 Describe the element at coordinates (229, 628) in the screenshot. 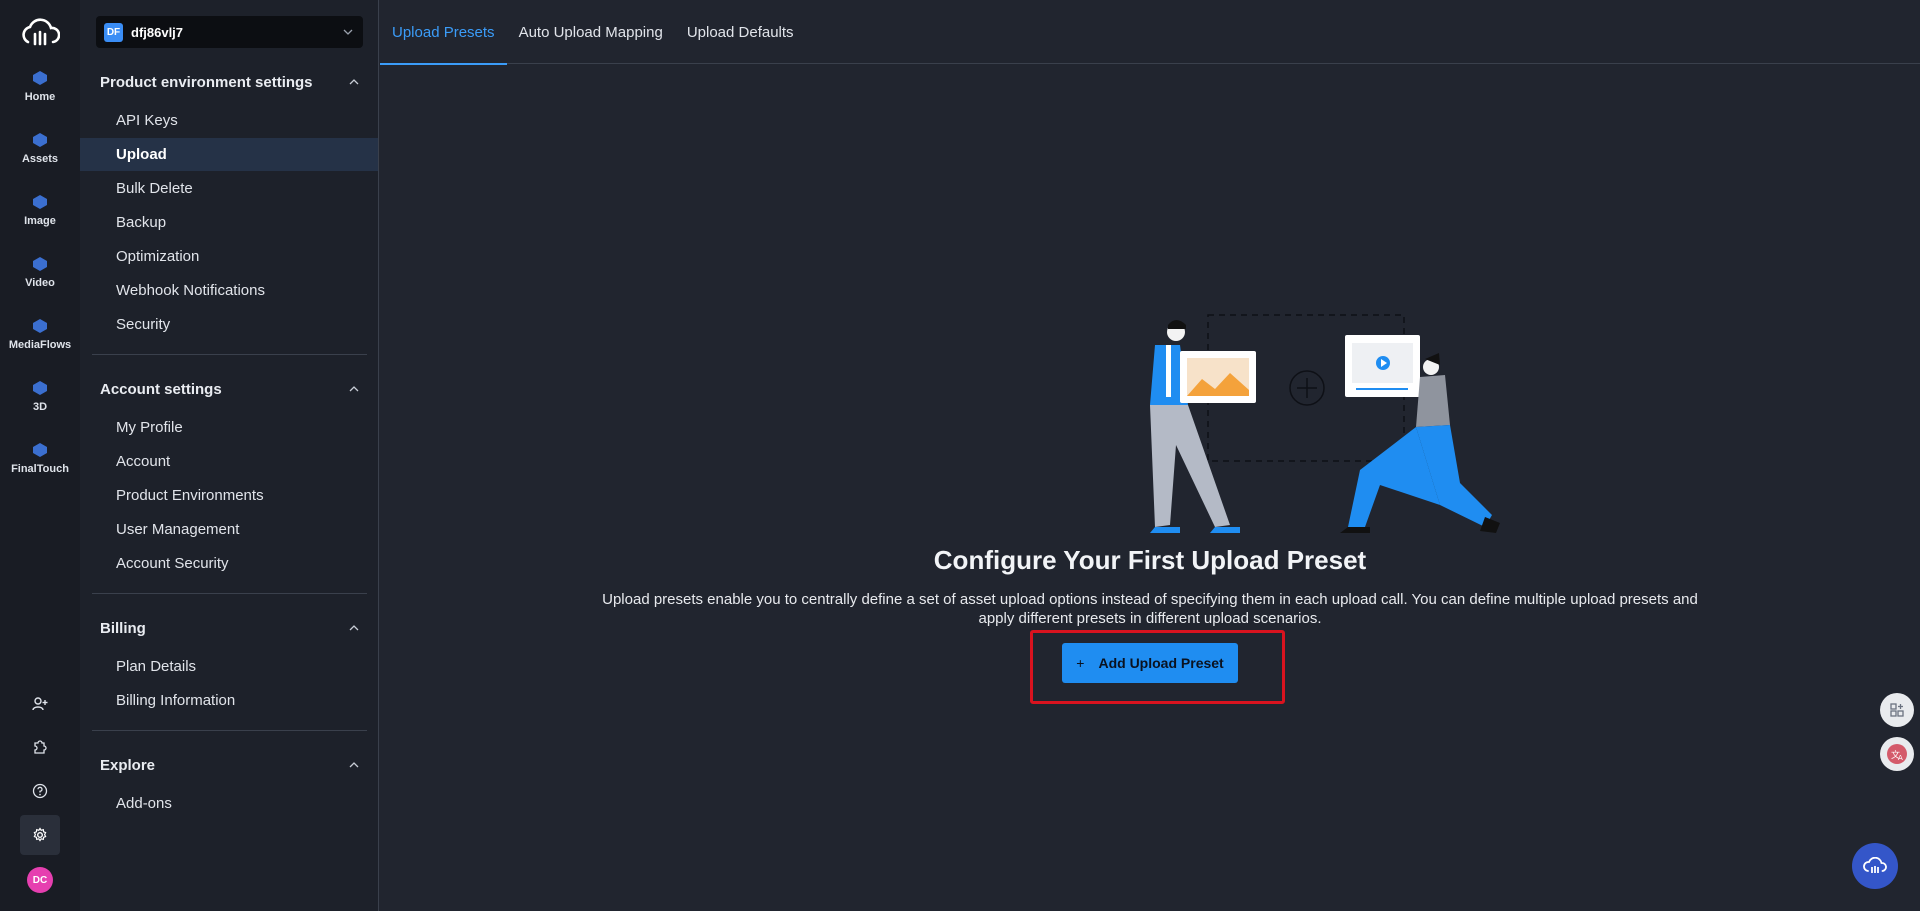

I see `section-billing: Billing` at that location.